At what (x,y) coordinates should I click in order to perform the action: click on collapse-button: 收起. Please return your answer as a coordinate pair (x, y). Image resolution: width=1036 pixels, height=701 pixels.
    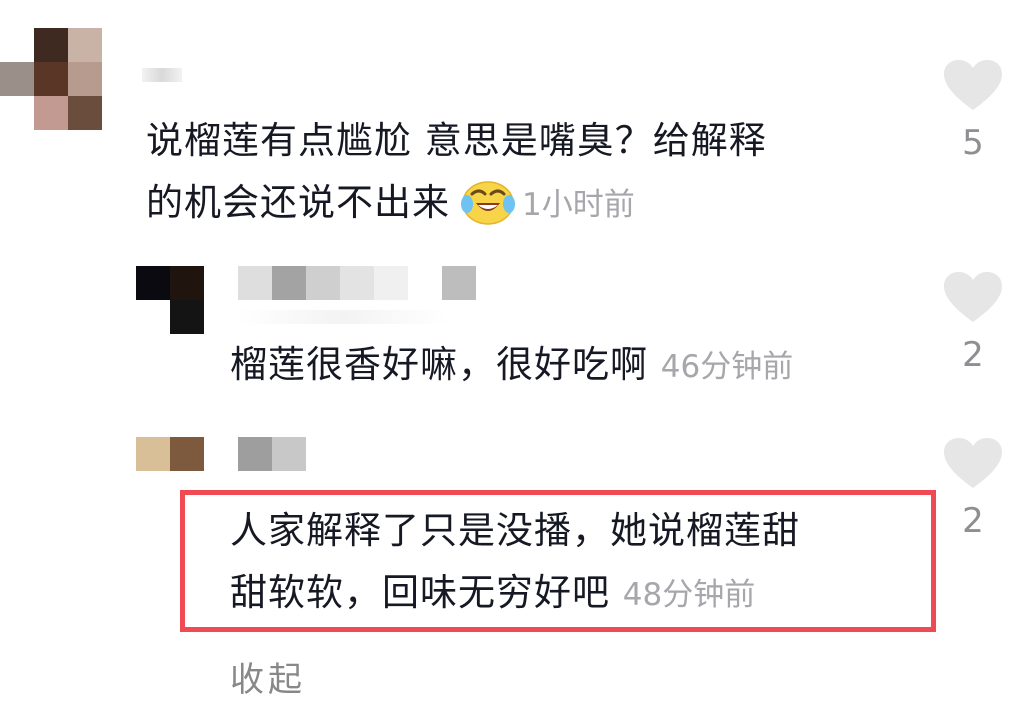
    Looking at the image, I should click on (268, 676).